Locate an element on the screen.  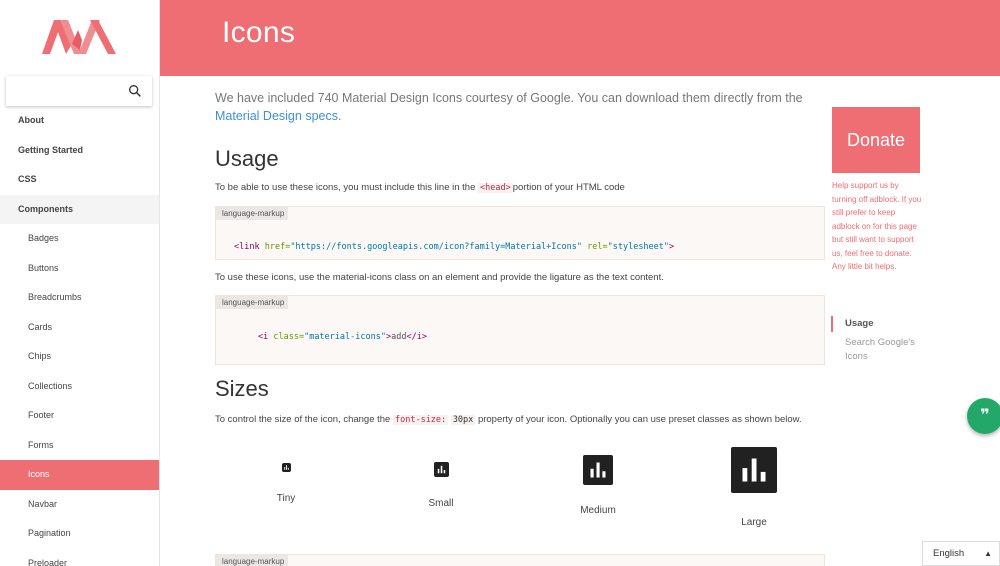
page-header: Icons is located at coordinates (580, 38).